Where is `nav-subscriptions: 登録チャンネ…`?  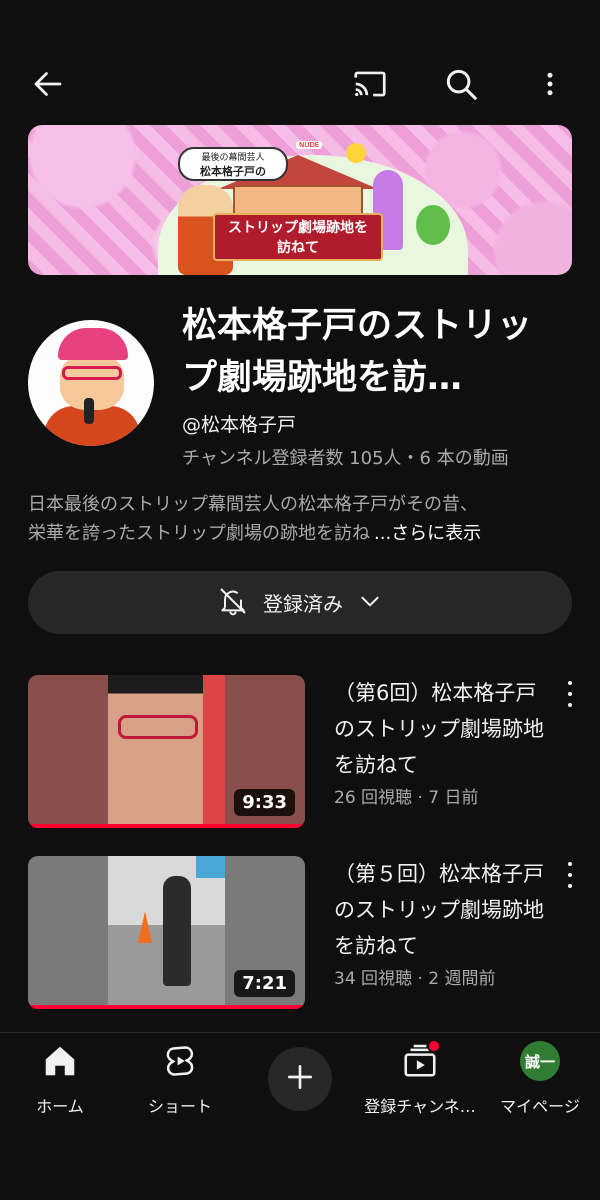 nav-subscriptions: 登録チャンネ… is located at coordinates (420, 1081).